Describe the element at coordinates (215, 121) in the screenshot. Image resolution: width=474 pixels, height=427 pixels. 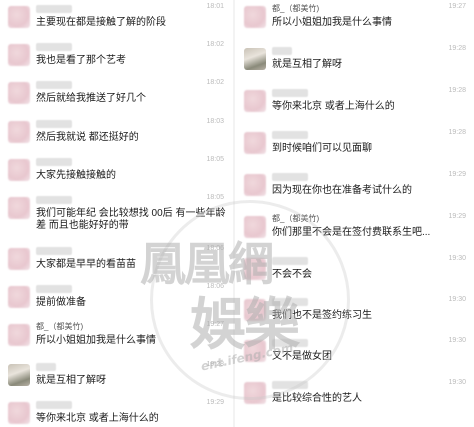
I see `timestamp: 18:03` at that location.